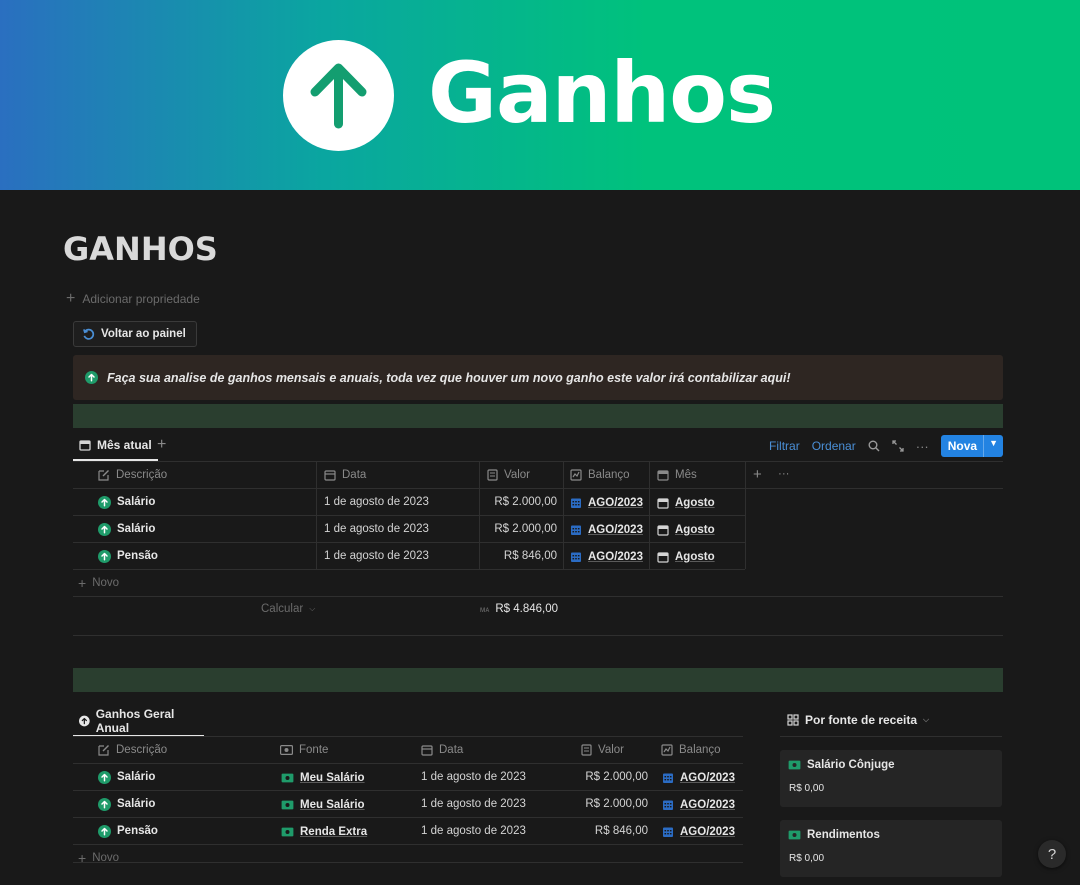 The width and height of the screenshot is (1080, 885). Describe the element at coordinates (304, 750) in the screenshot. I see `column-header-source: Fonte` at that location.